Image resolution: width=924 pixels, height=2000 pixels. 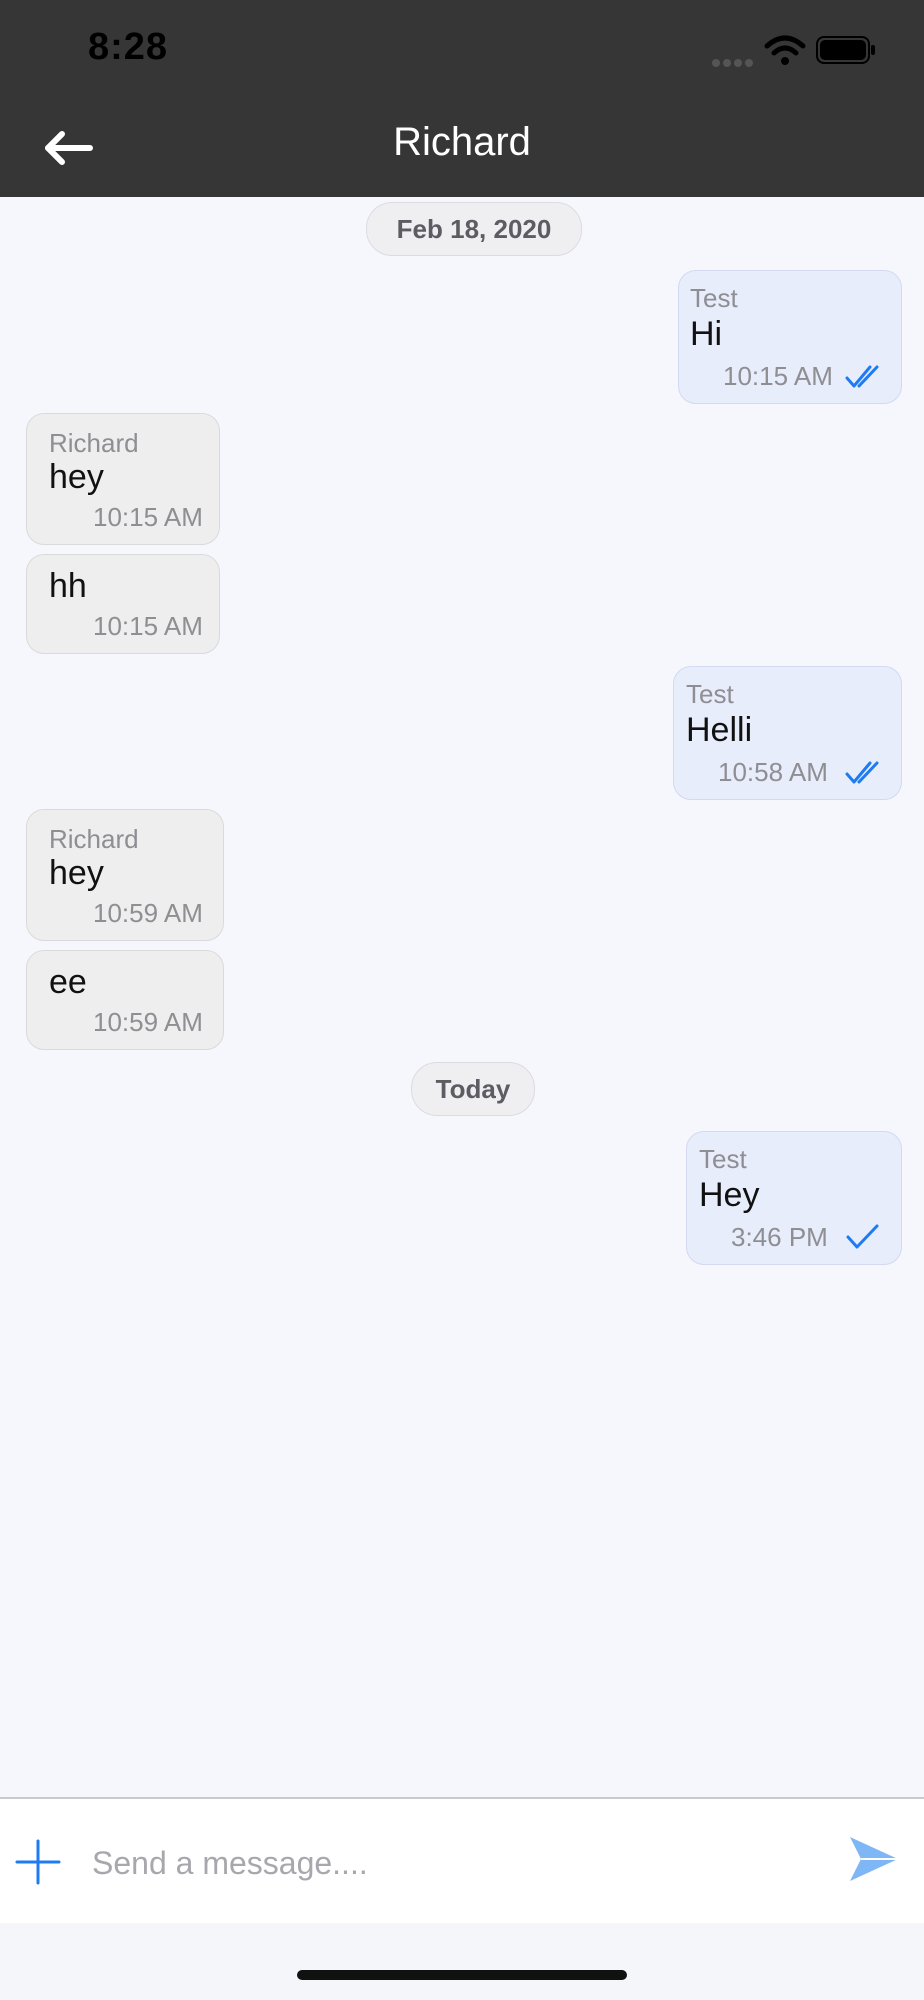 I want to click on message-text: Hi, so click(x=706, y=334).